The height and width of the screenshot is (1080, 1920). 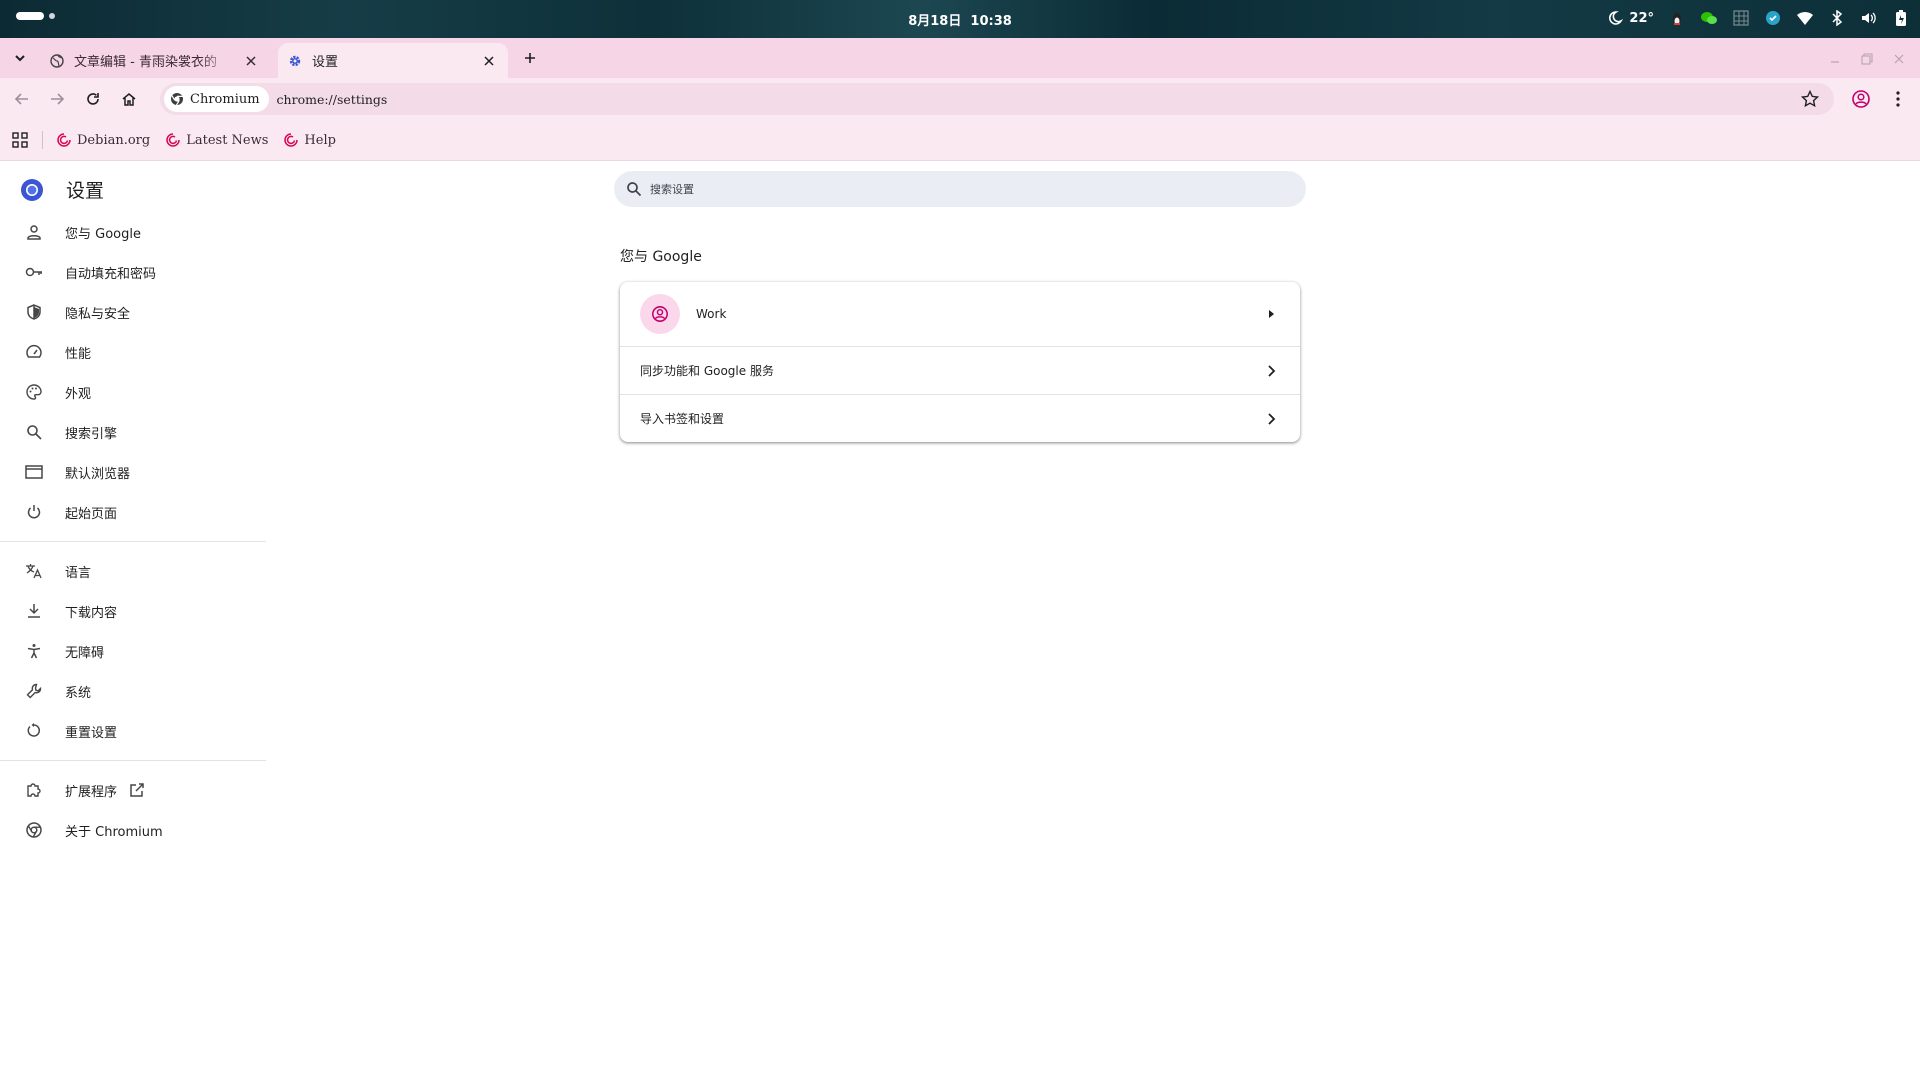 What do you see at coordinates (990, 21) in the screenshot?
I see `clock-time: 10:38` at bounding box center [990, 21].